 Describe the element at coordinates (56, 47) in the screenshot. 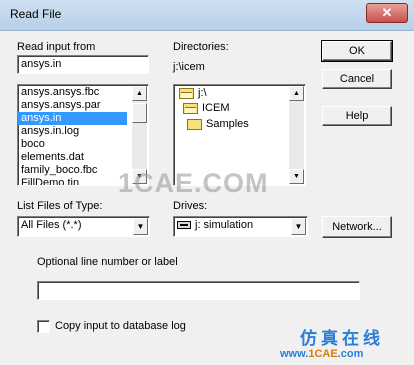

I see `read-input-label: Read input from` at that location.